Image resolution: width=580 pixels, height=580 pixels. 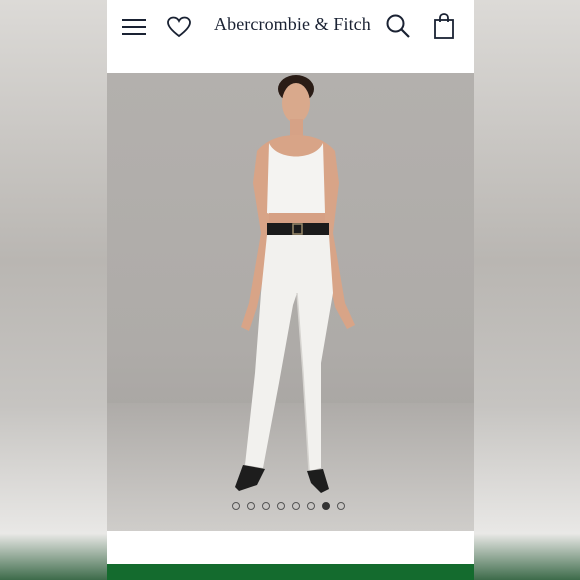 I want to click on top-header: Abercrombie & Fitch, so click(x=290, y=36).